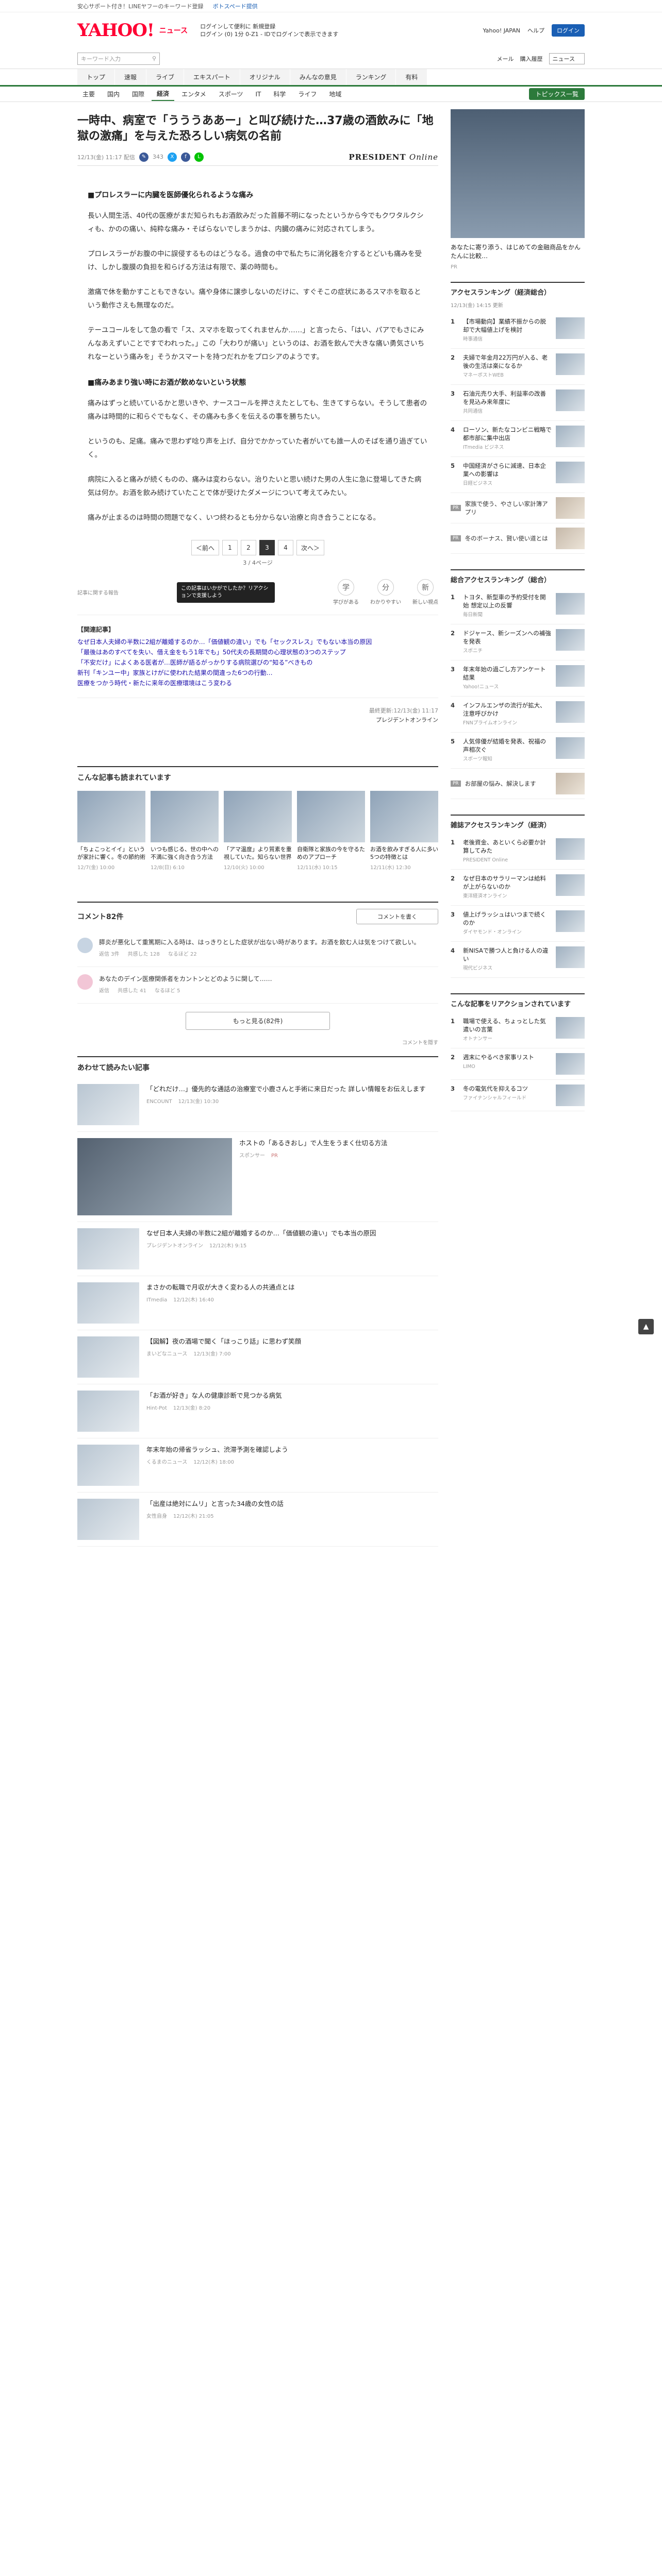 Image resolution: width=662 pixels, height=2576 pixels. I want to click on recommend-card: いつも感じる、世の中への不満に強く向き合う方法 12/8(日) 6:10, so click(185, 831).